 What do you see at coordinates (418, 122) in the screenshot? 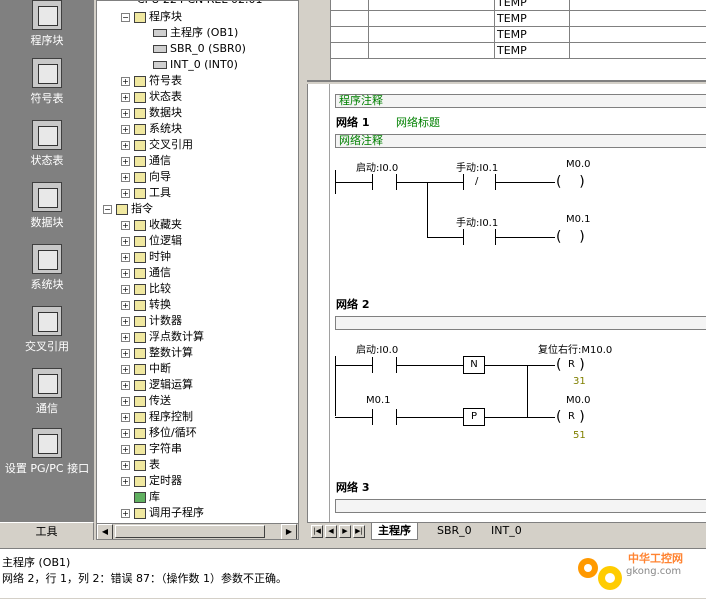
I see `network-1-name: 网络标题` at bounding box center [418, 122].